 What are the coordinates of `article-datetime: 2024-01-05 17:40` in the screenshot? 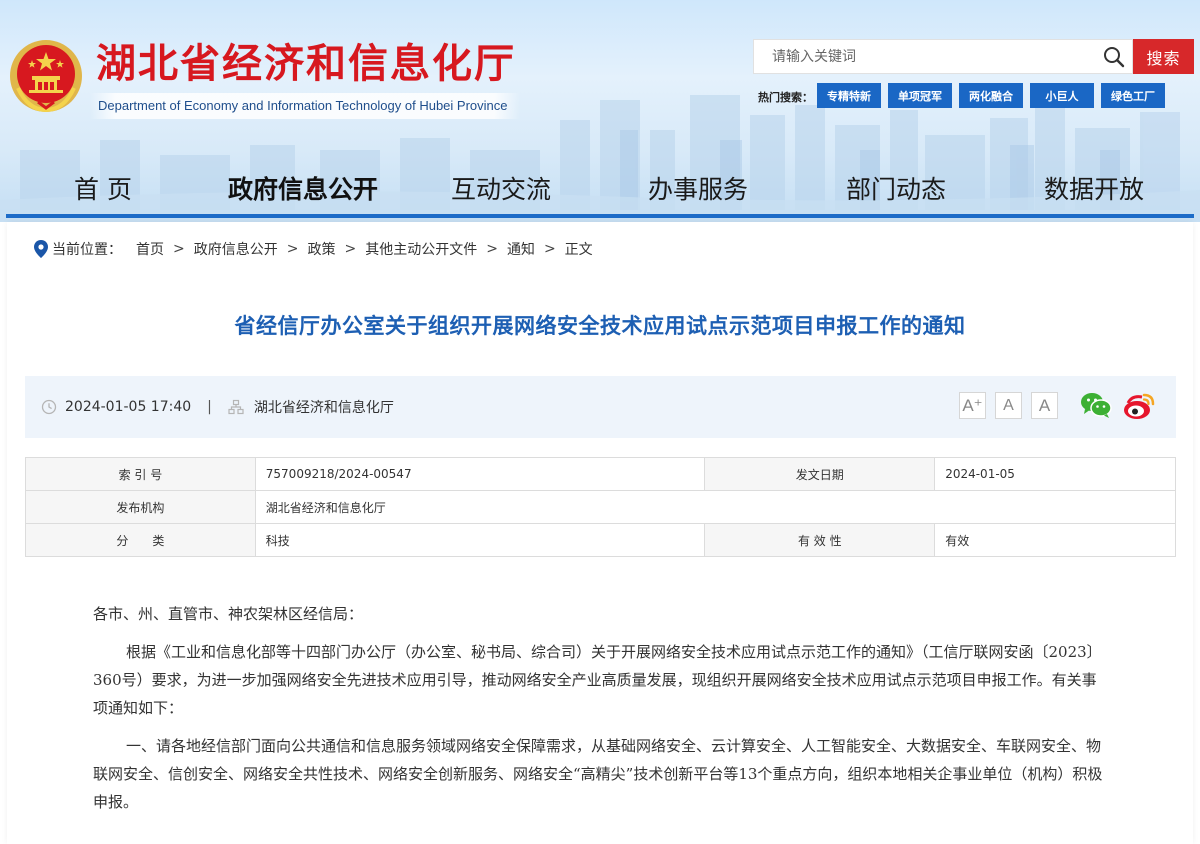 It's located at (128, 407).